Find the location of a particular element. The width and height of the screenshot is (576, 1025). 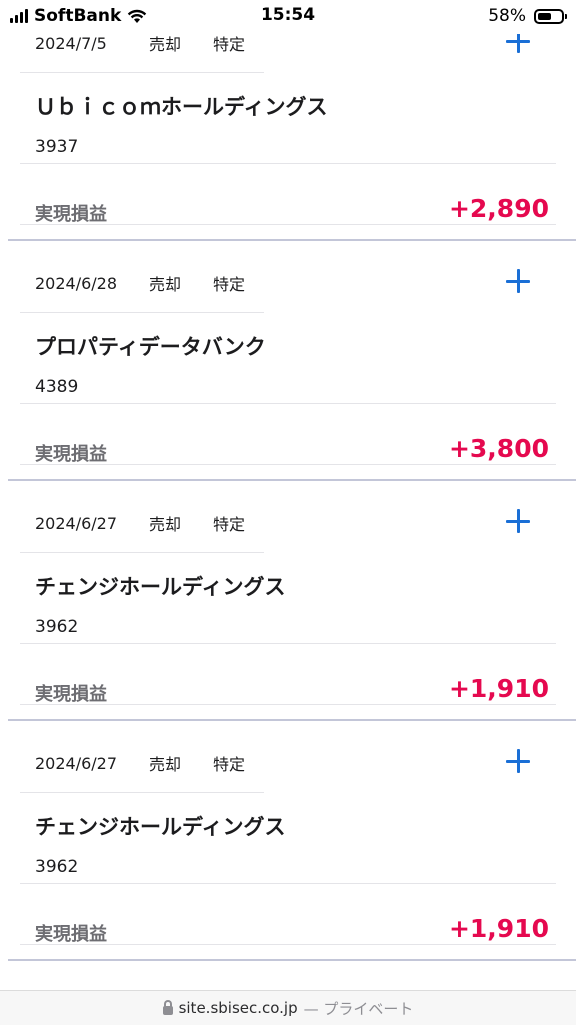

trade-date: 2024/7/5 is located at coordinates (71, 43).